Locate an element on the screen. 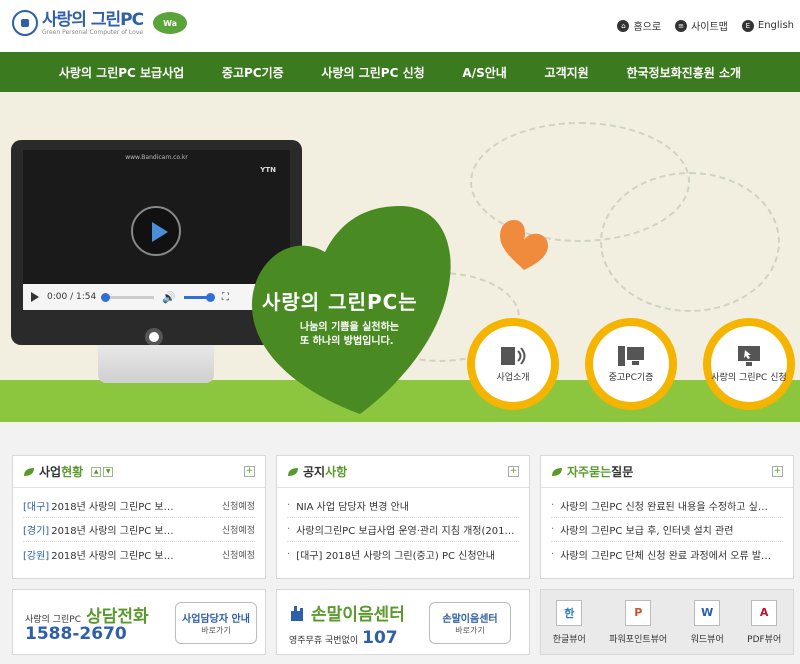  home-link: ⌂ 홈으로 is located at coordinates (639, 25).